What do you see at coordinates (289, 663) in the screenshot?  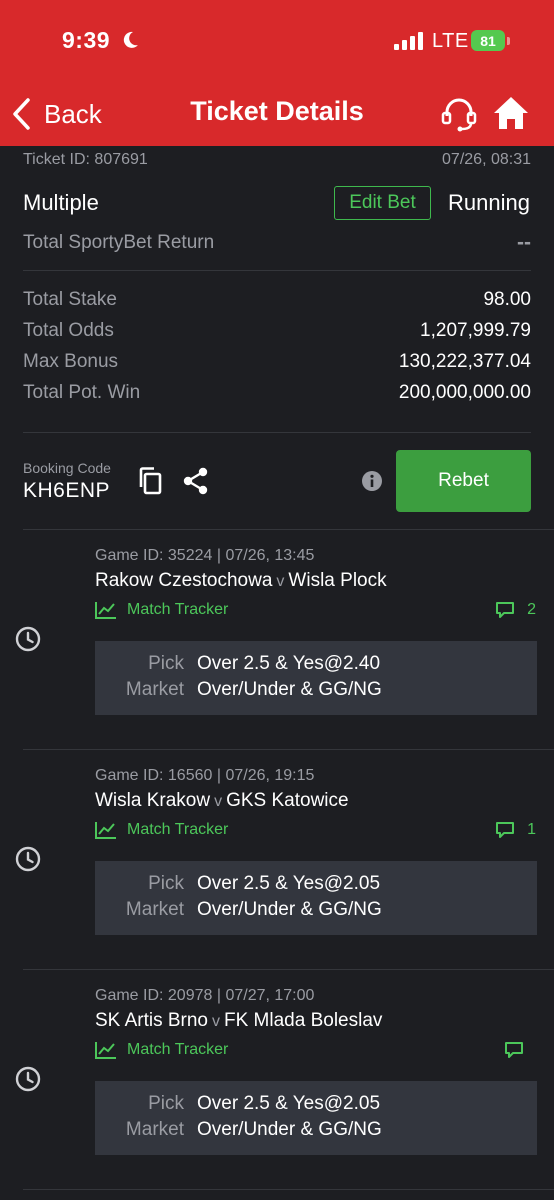 I see `pick-value: Over 2.5 & Yes@2.40` at bounding box center [289, 663].